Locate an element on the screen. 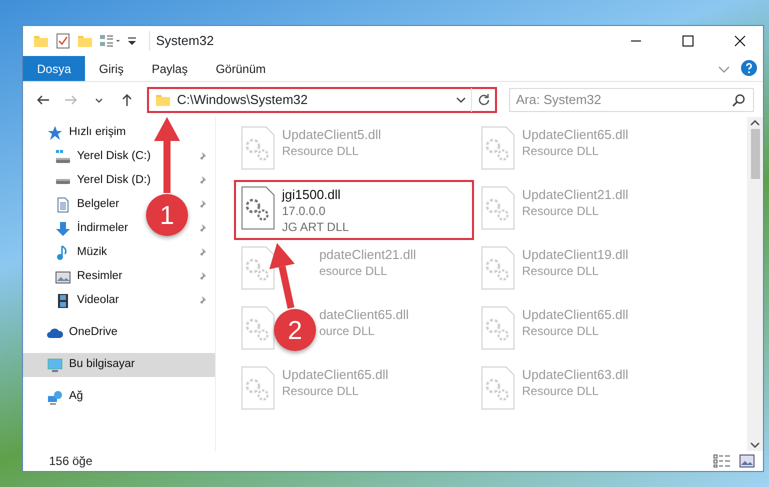 The height and width of the screenshot is (487, 769). large-icons-view-icon is located at coordinates (747, 461).